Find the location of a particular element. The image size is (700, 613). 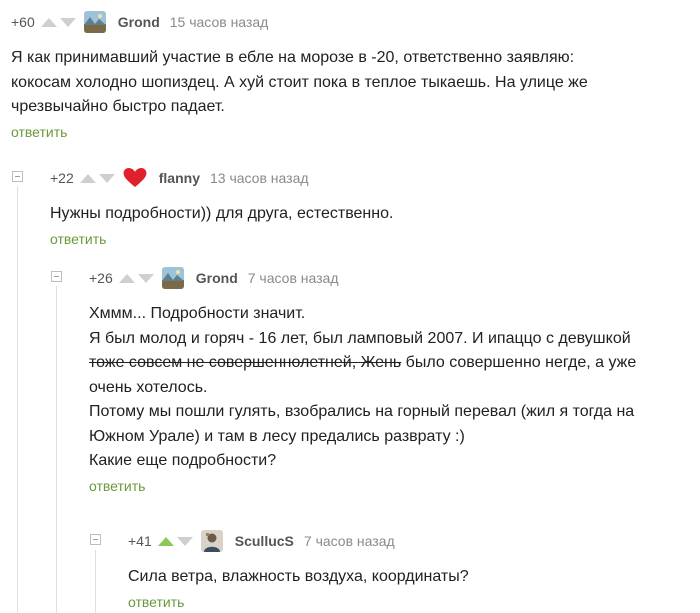

comment-rating: +41 is located at coordinates (140, 541).